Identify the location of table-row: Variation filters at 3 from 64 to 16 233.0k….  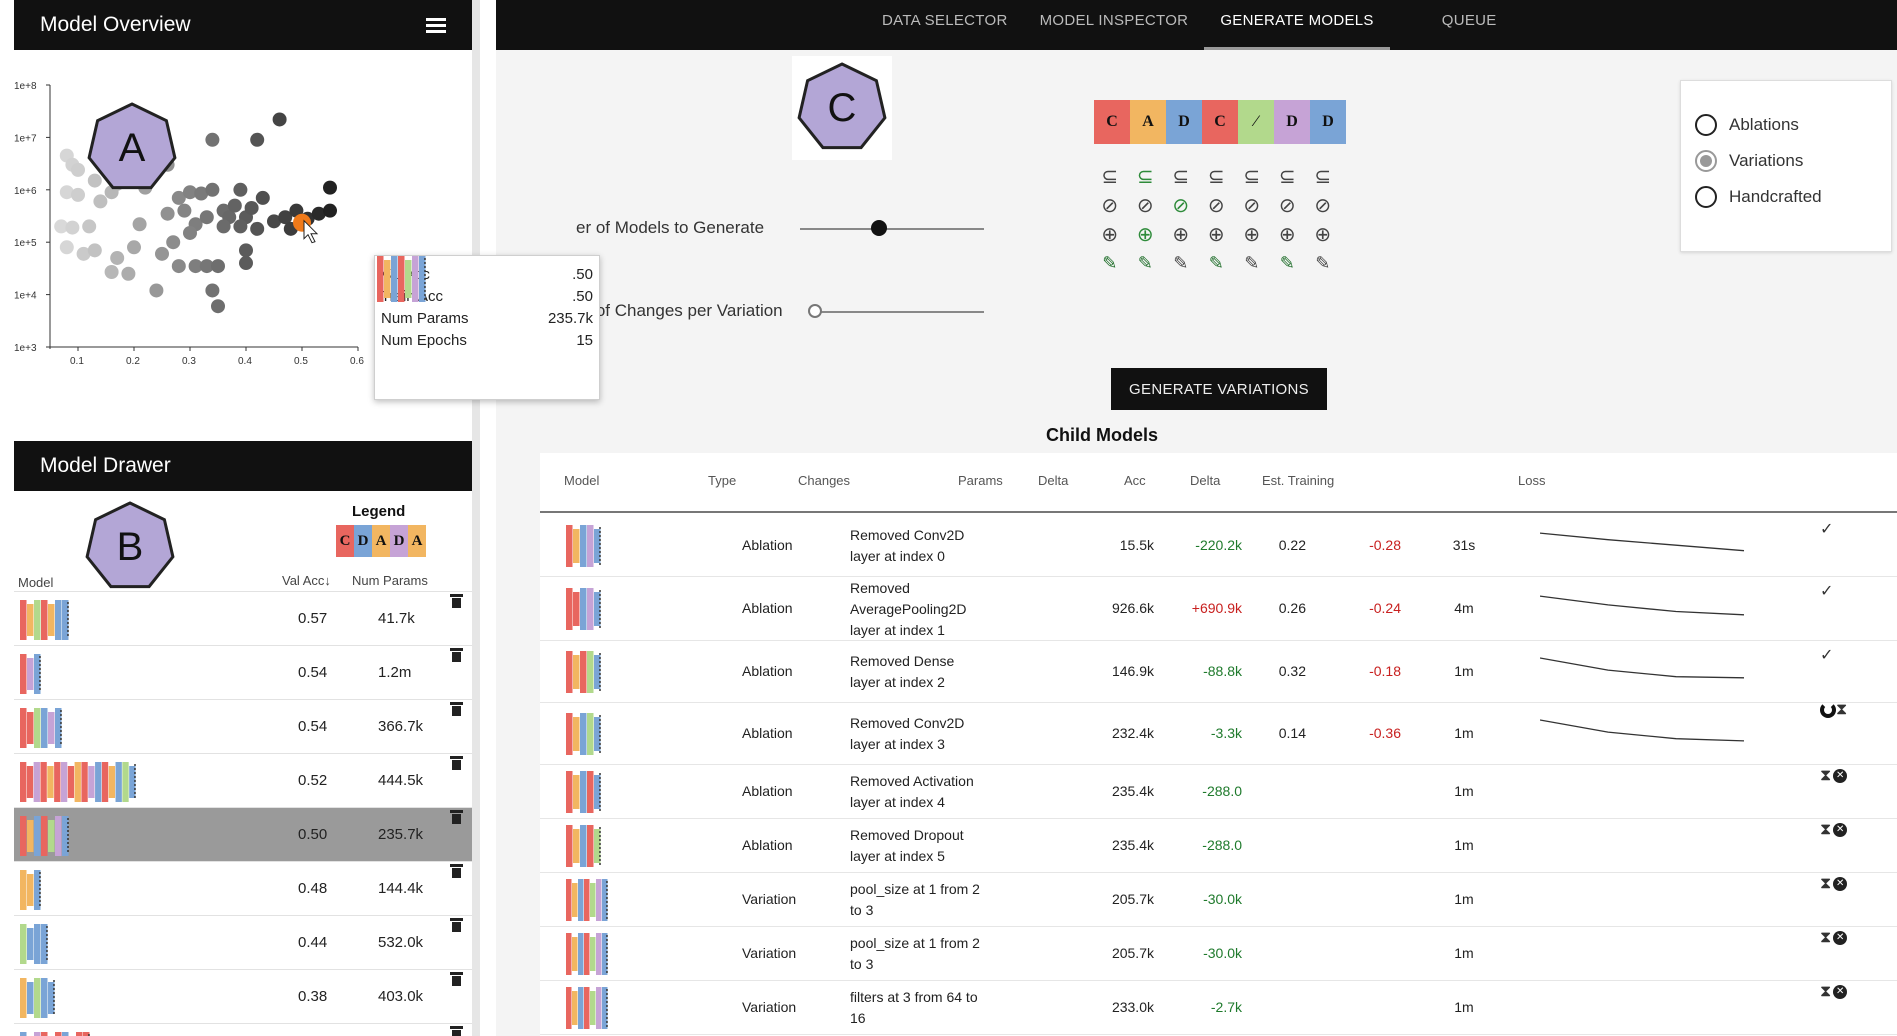
(1218, 1008).